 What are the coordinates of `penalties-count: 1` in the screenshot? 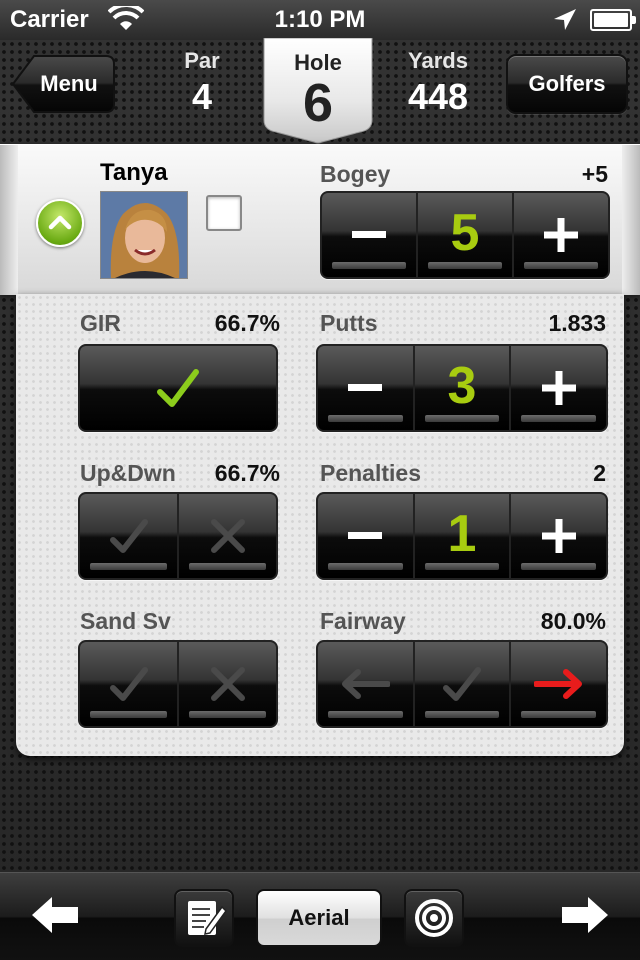 It's located at (462, 534).